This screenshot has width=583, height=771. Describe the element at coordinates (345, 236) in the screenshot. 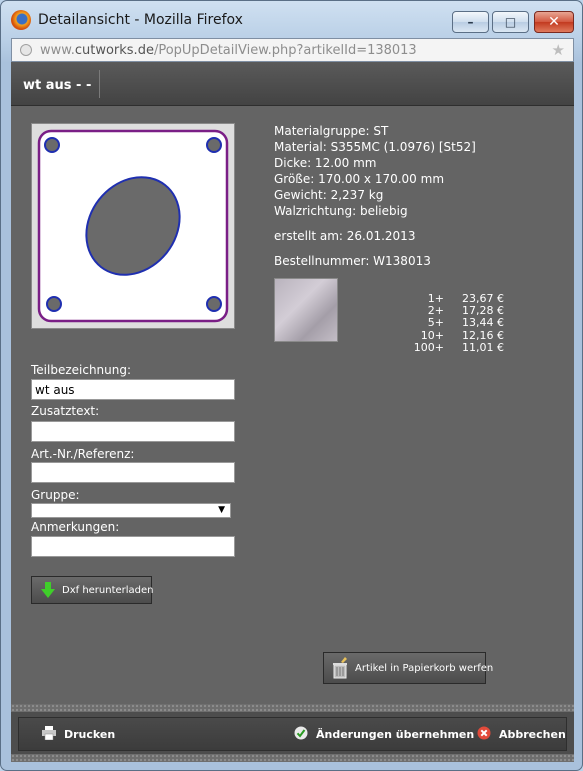

I see `erstellt-am: erstellt am: 26.01.2013` at that location.